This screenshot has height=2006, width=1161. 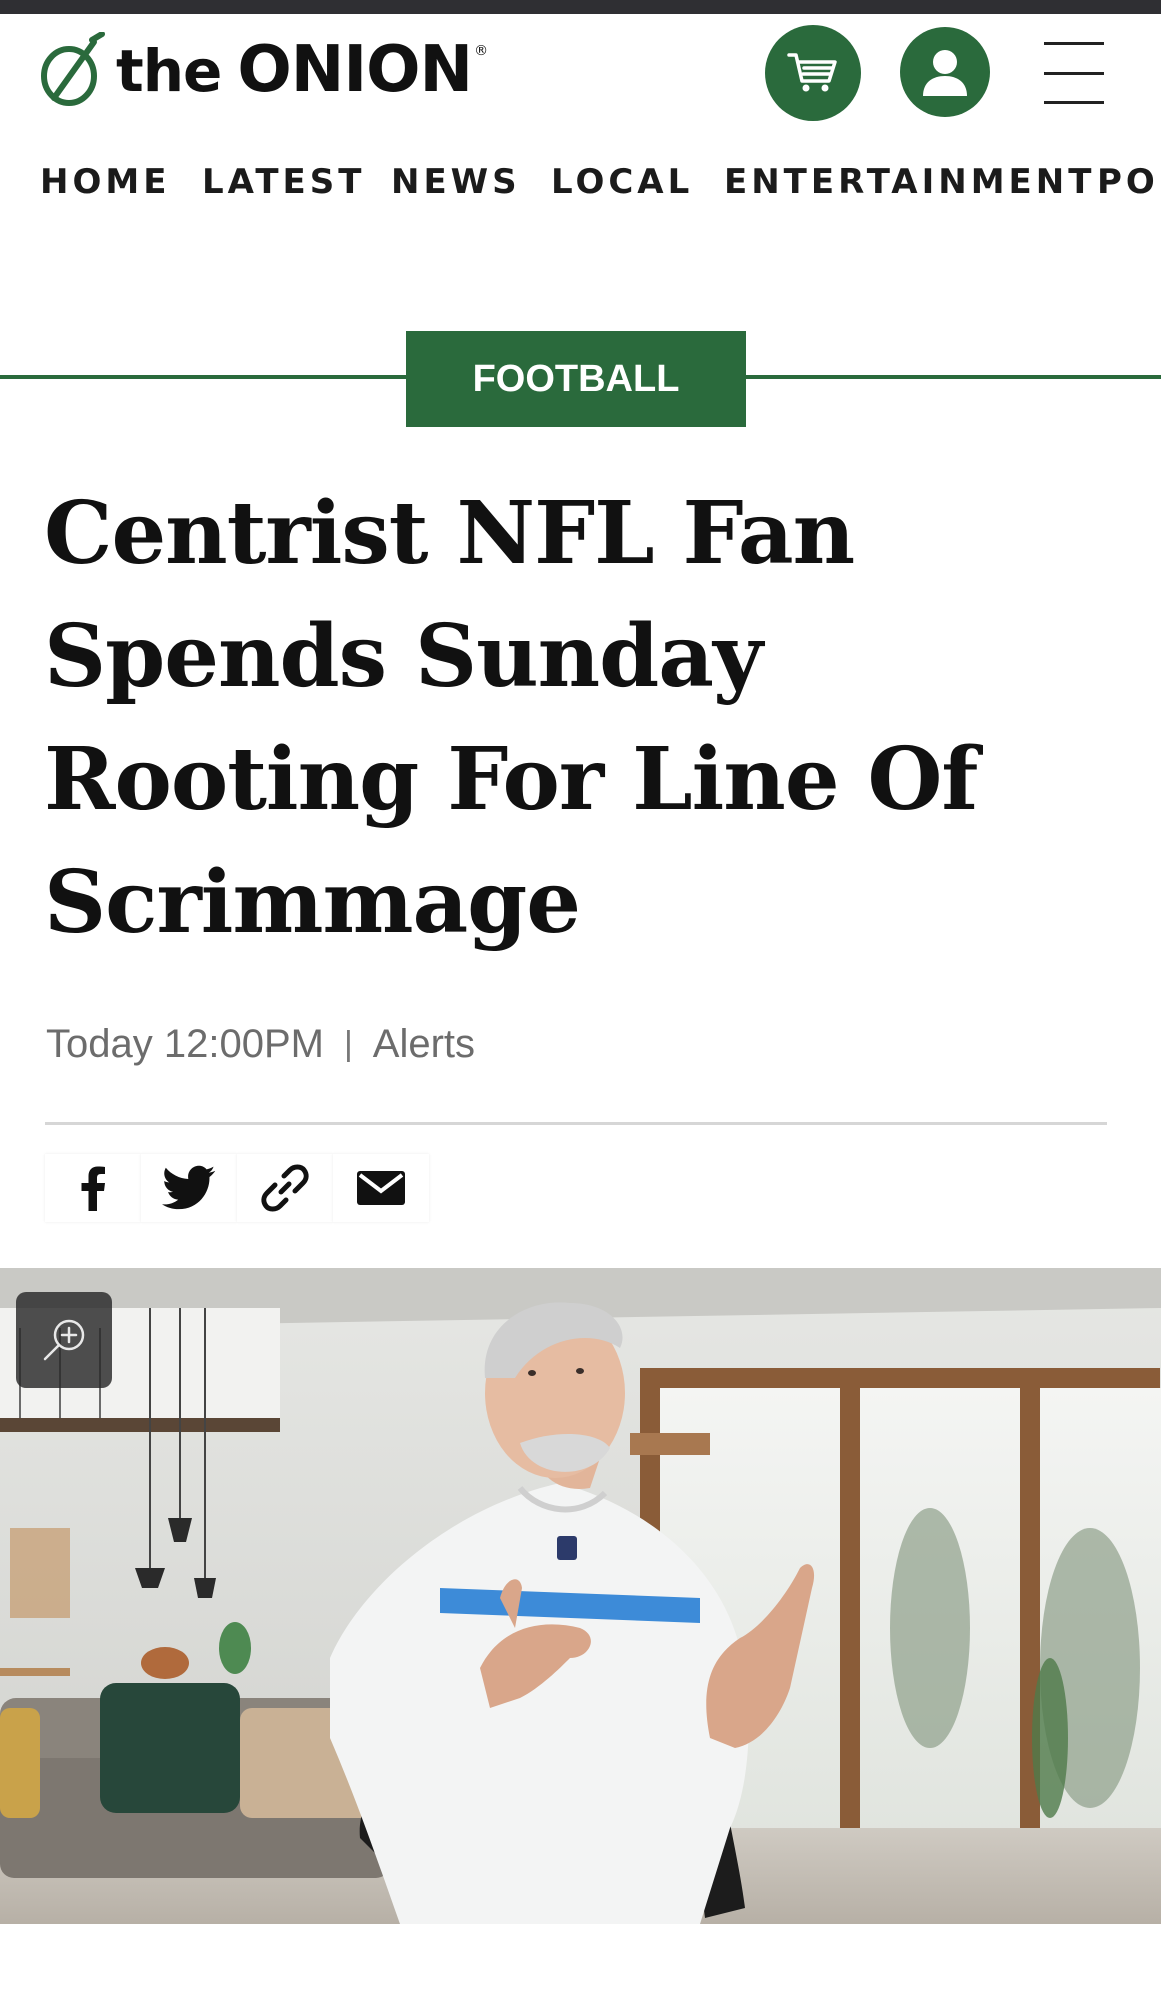 I want to click on link-icon, so click(x=285, y=1188).